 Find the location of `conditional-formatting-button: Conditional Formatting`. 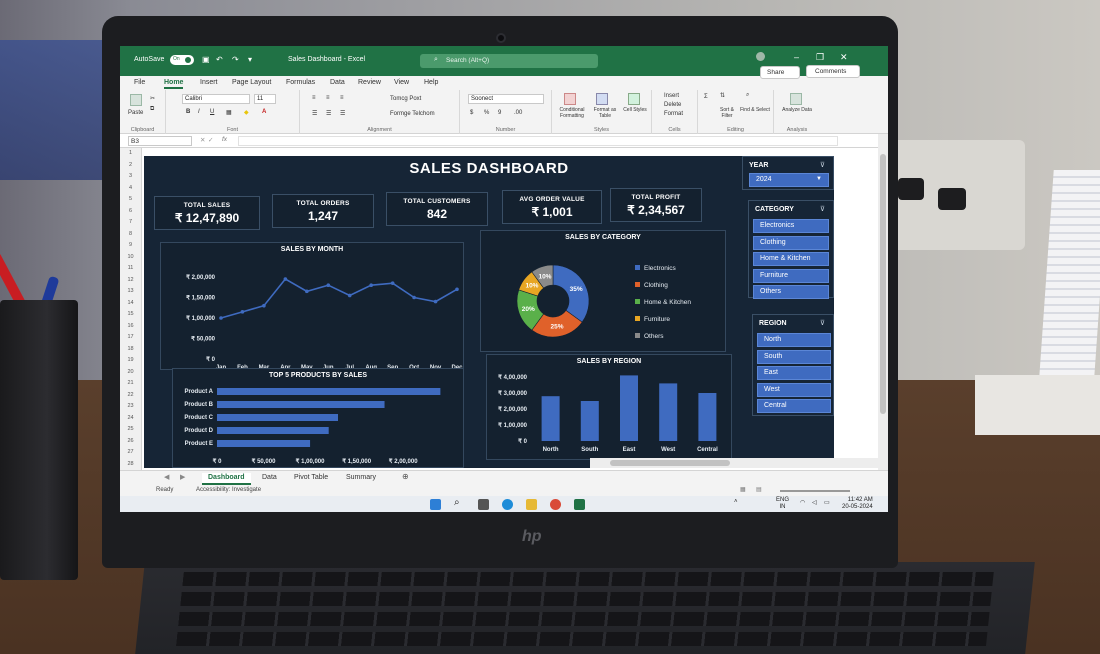

conditional-formatting-button: Conditional Formatting is located at coordinates (572, 113).